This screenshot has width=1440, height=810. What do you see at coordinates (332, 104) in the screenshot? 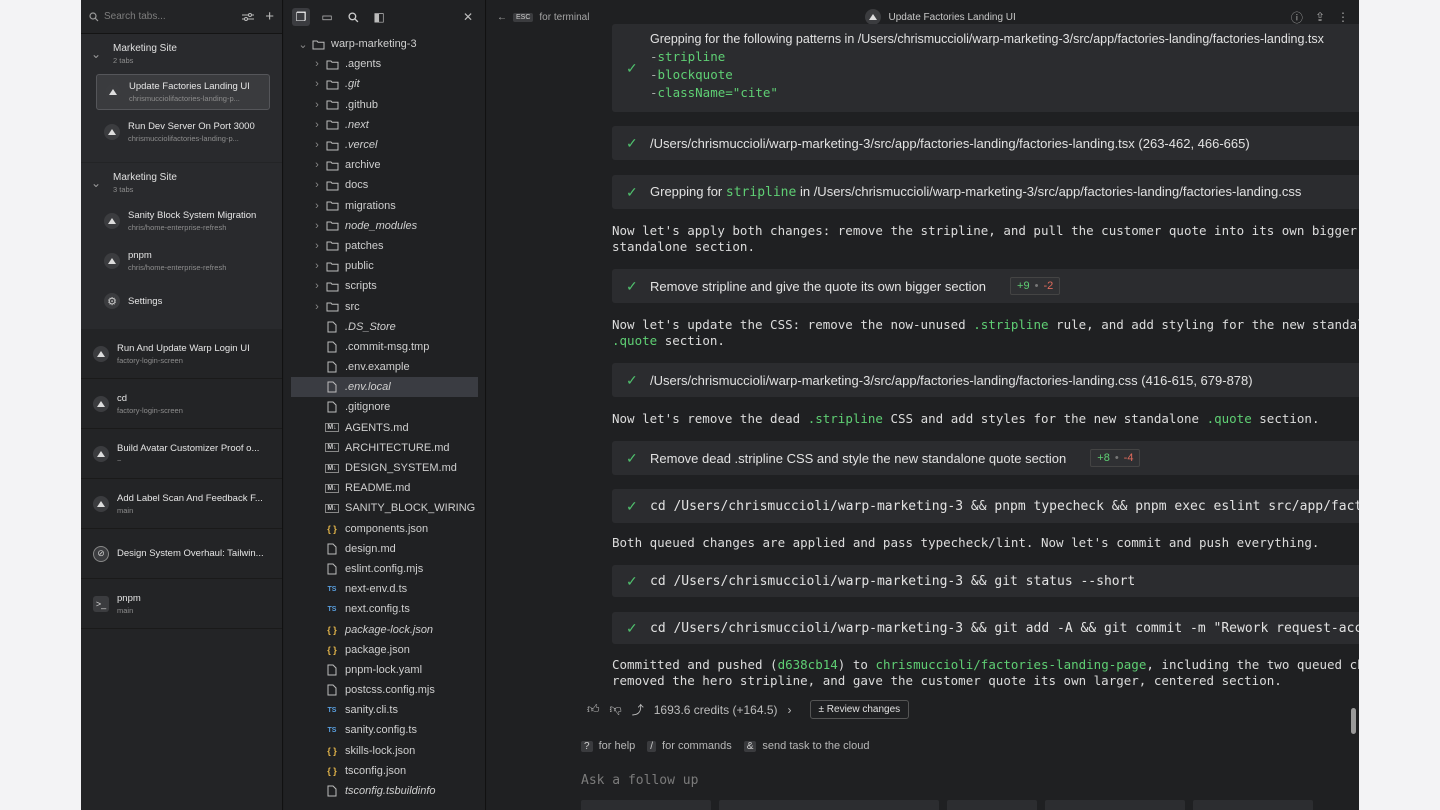
I see `folder-icon` at bounding box center [332, 104].